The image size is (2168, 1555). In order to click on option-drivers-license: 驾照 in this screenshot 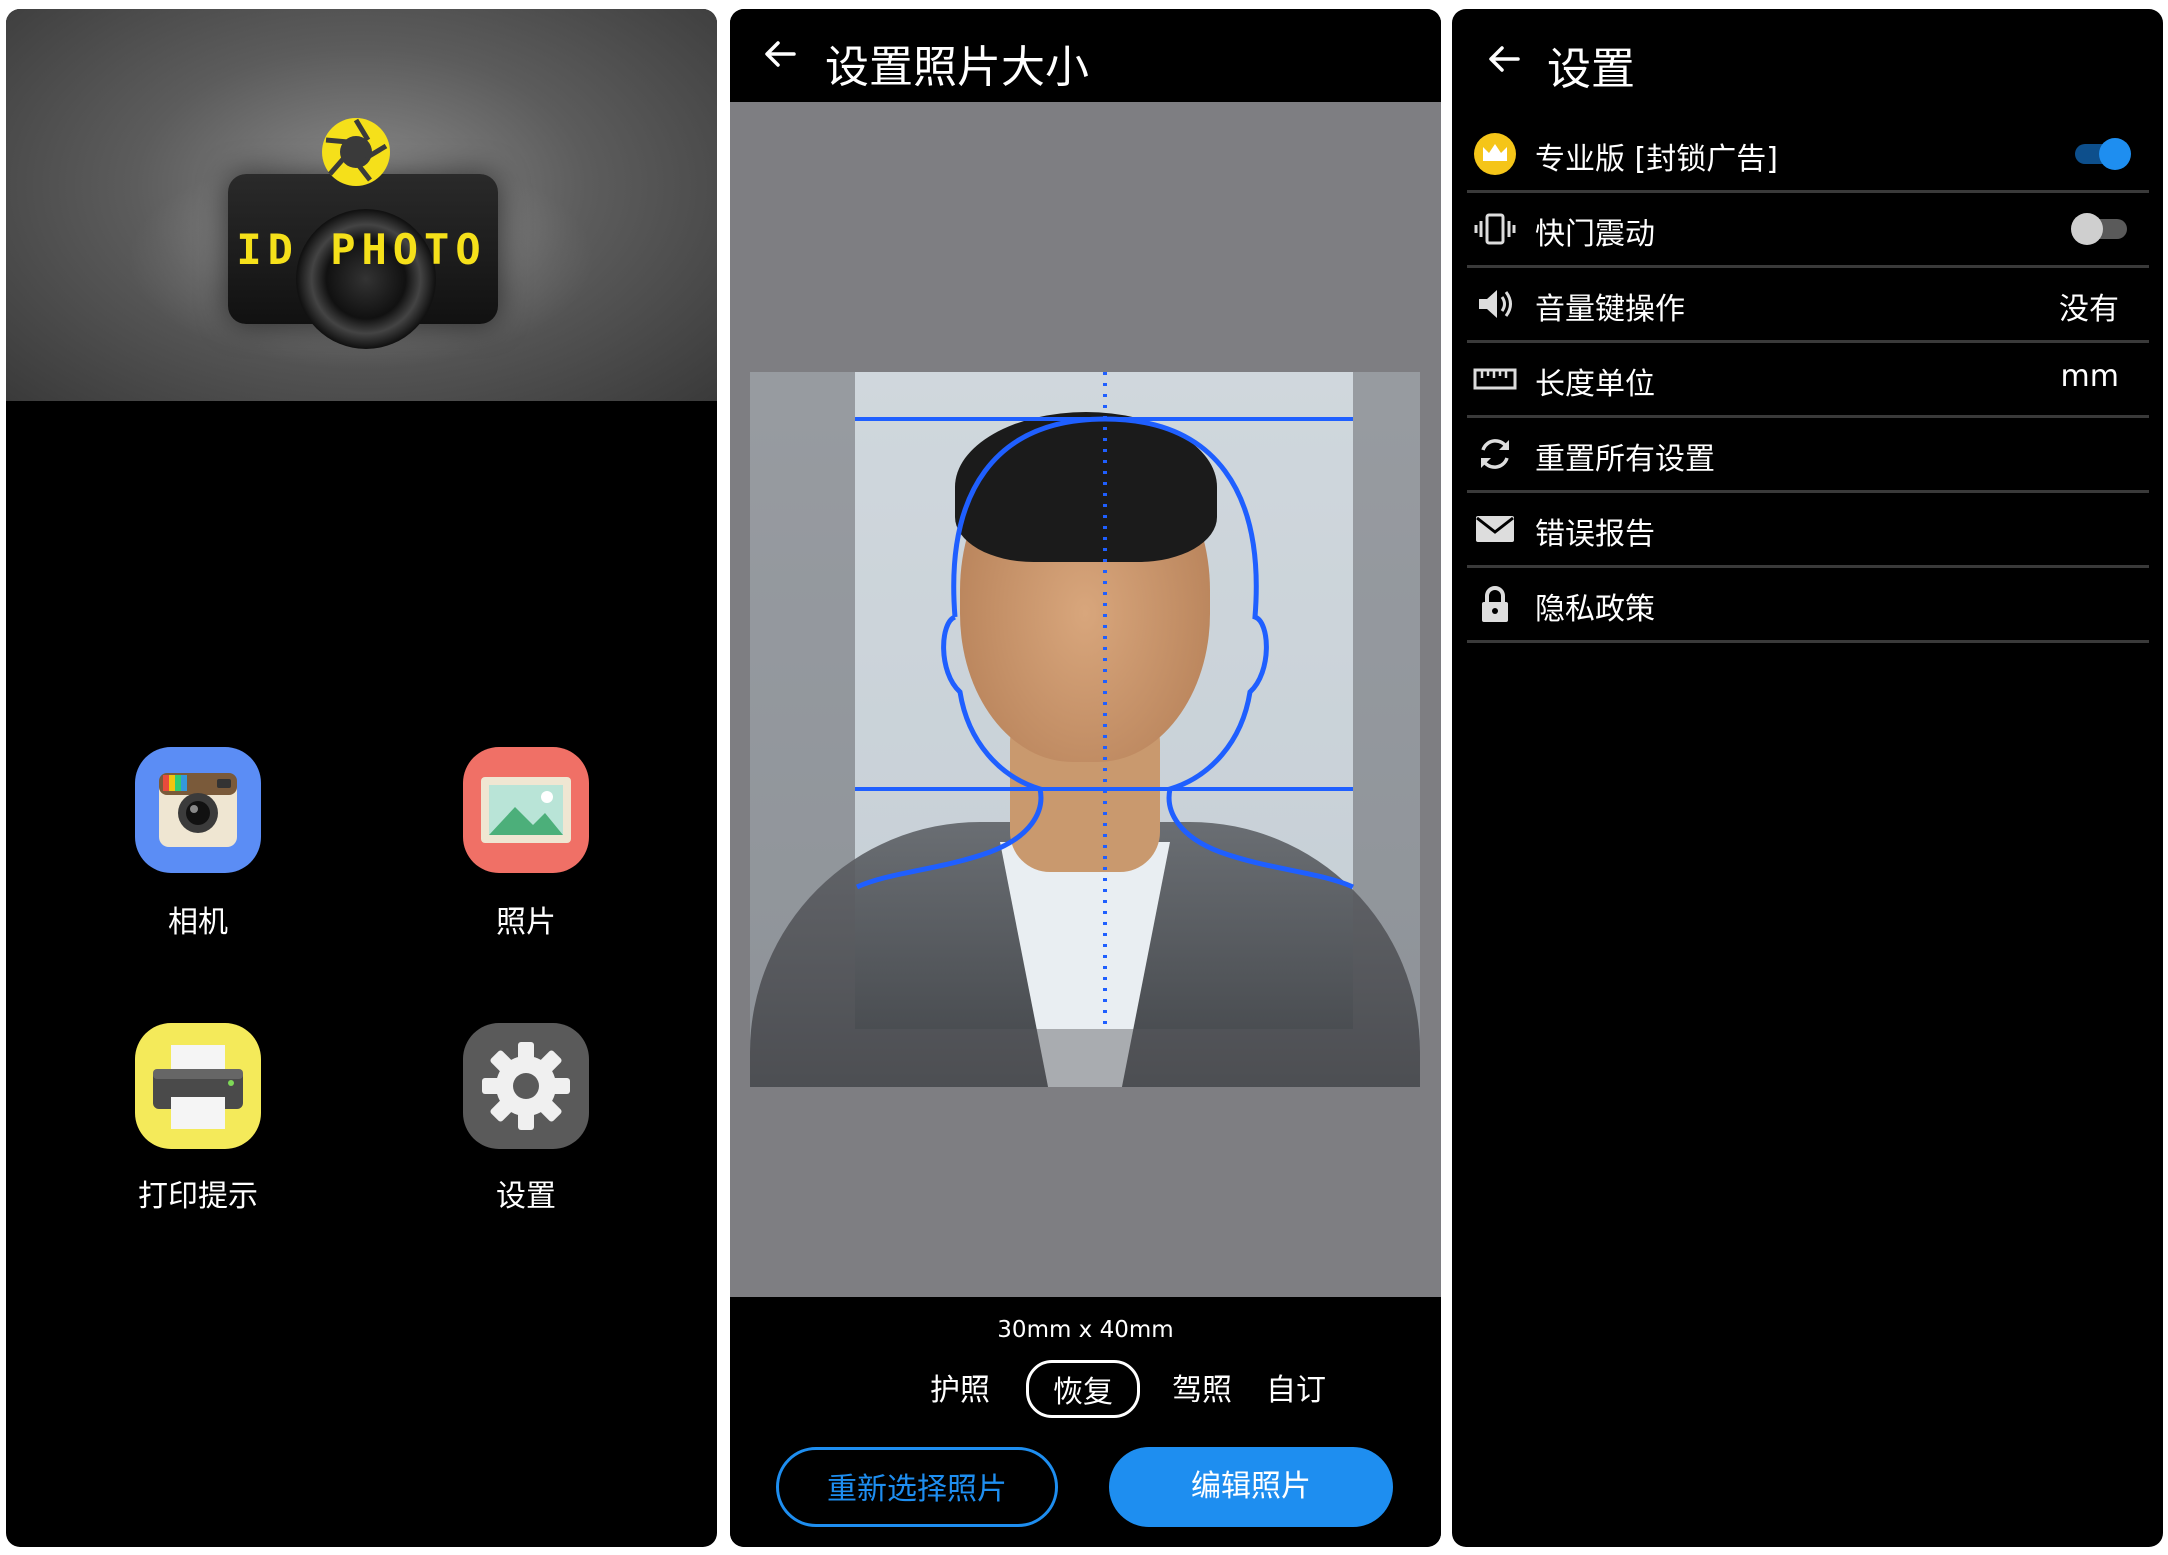, I will do `click(1202, 1387)`.